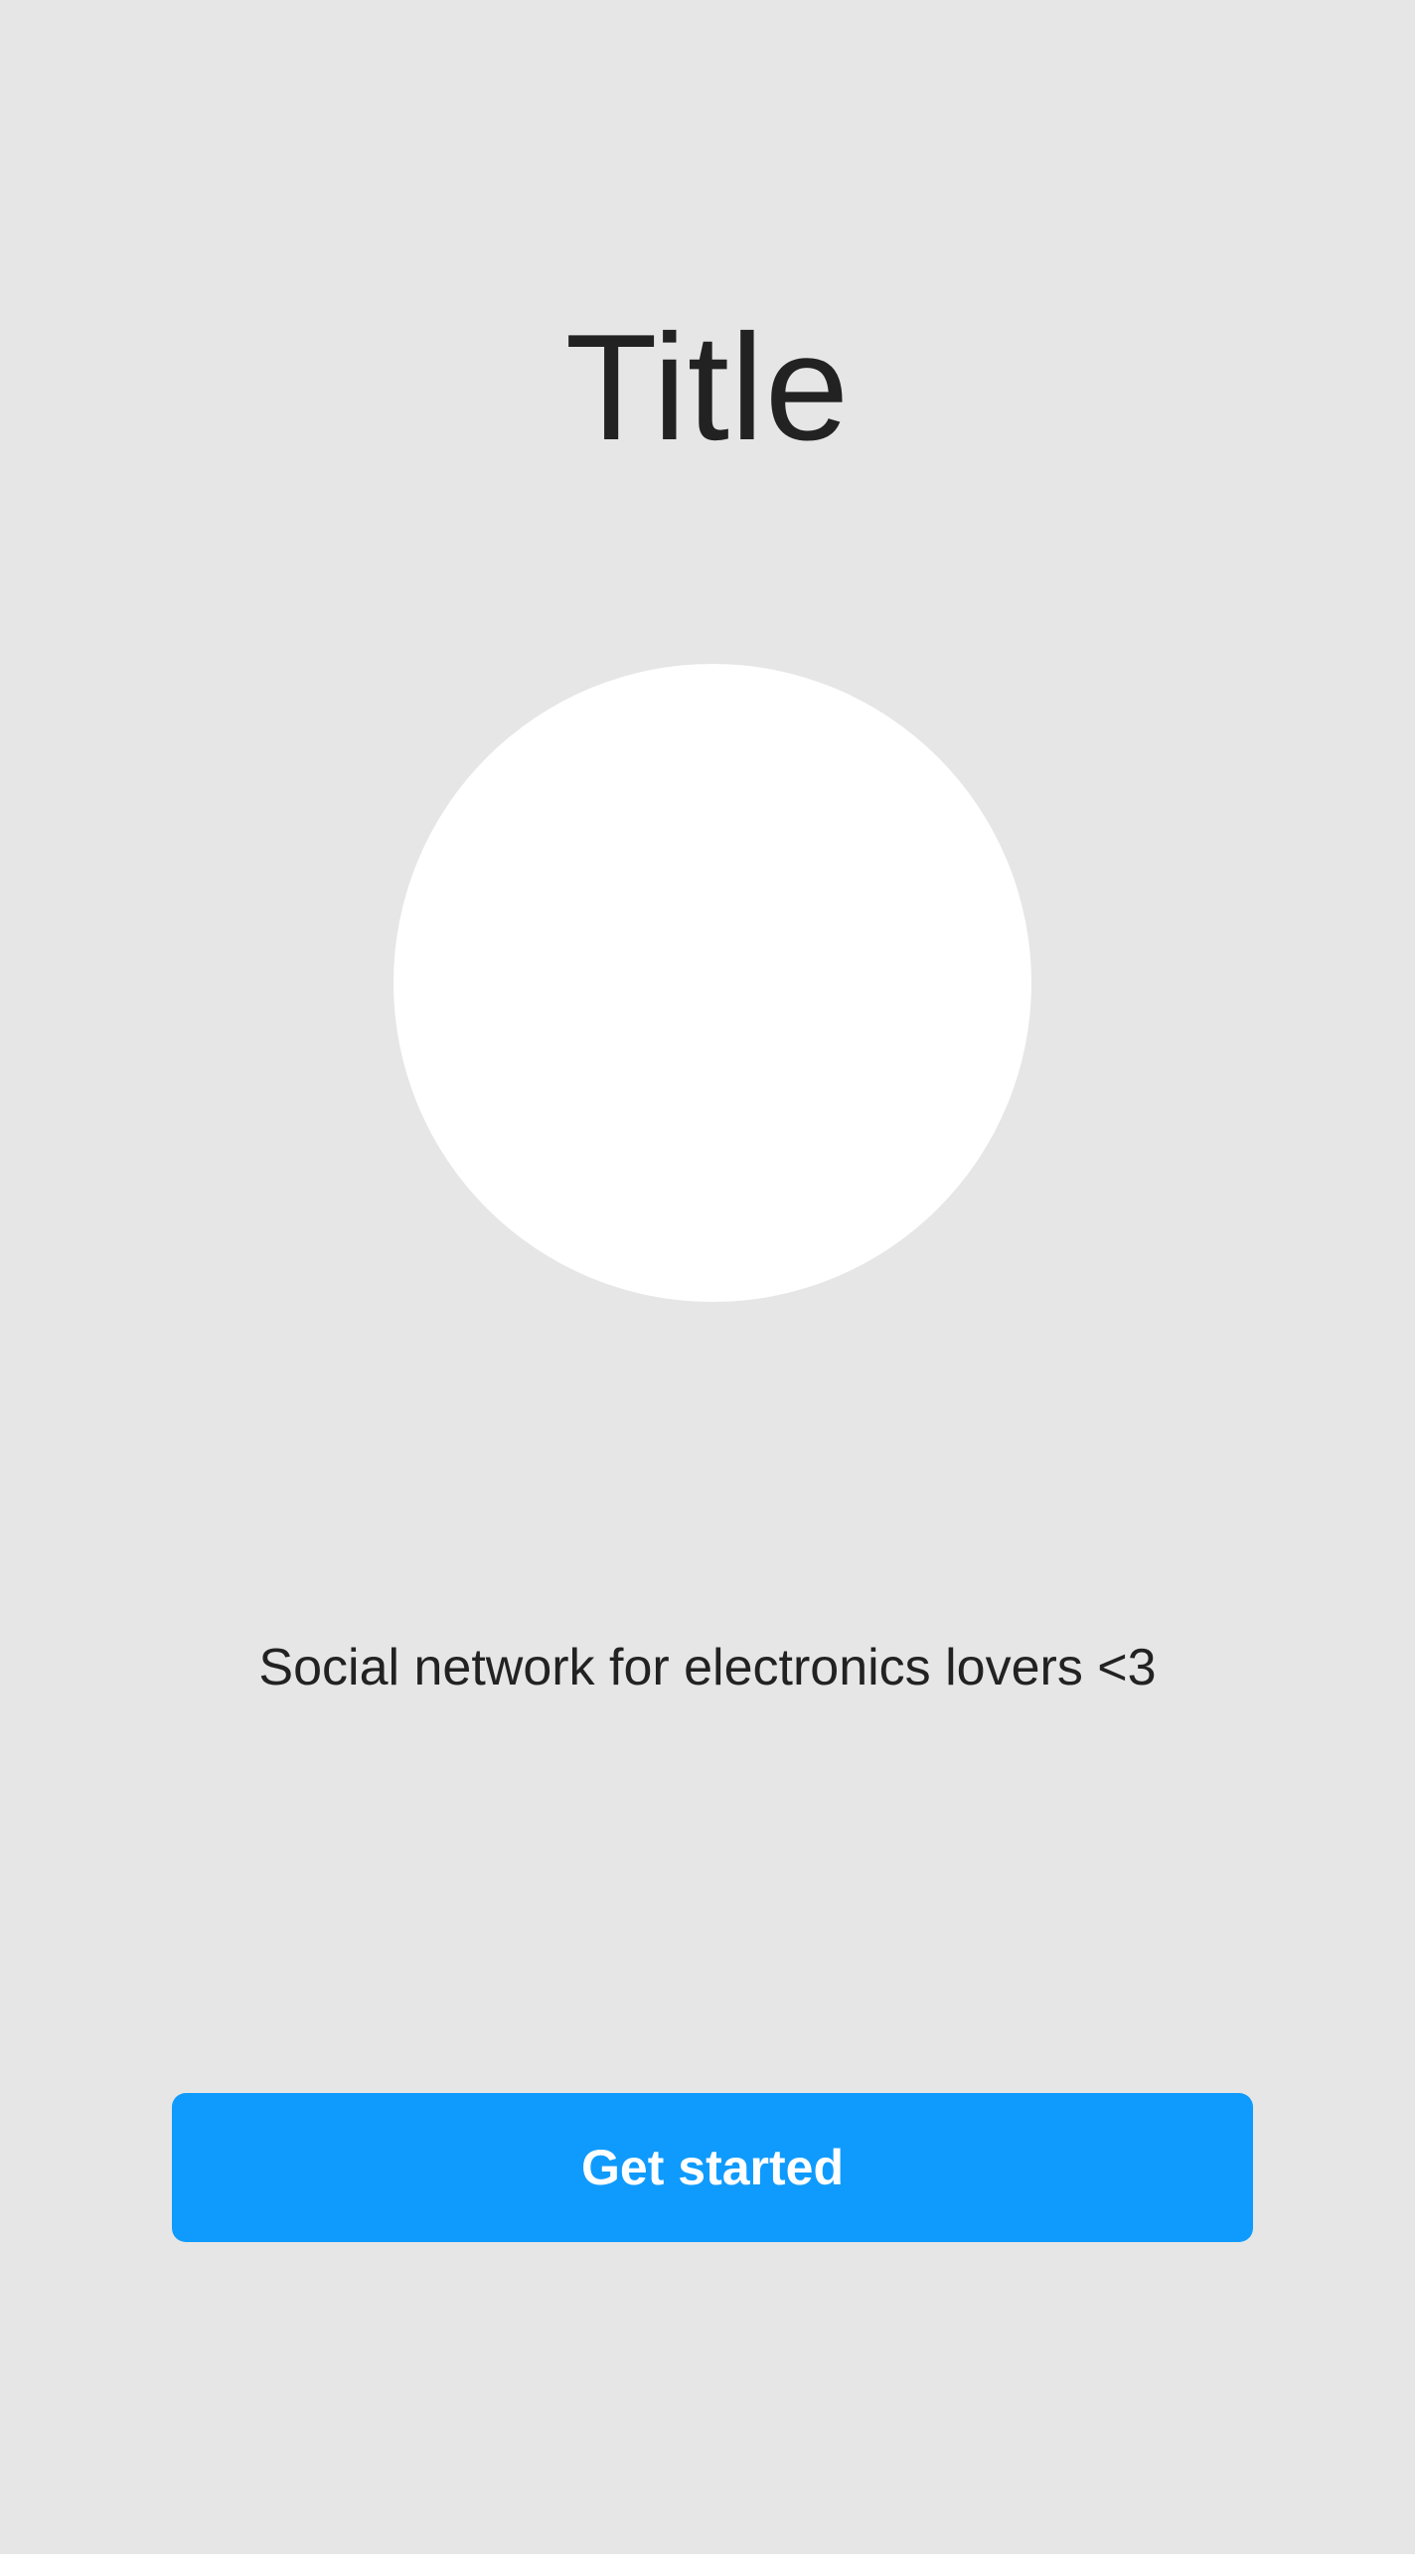 Image resolution: width=1415 pixels, height=2576 pixels. I want to click on get-started-button: Get started, so click(712, 2167).